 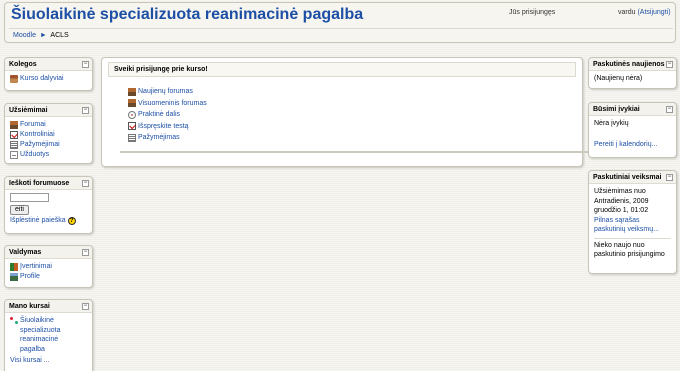 What do you see at coordinates (617, 220) in the screenshot?
I see `report-link-line: Pilnas sąrašas` at bounding box center [617, 220].